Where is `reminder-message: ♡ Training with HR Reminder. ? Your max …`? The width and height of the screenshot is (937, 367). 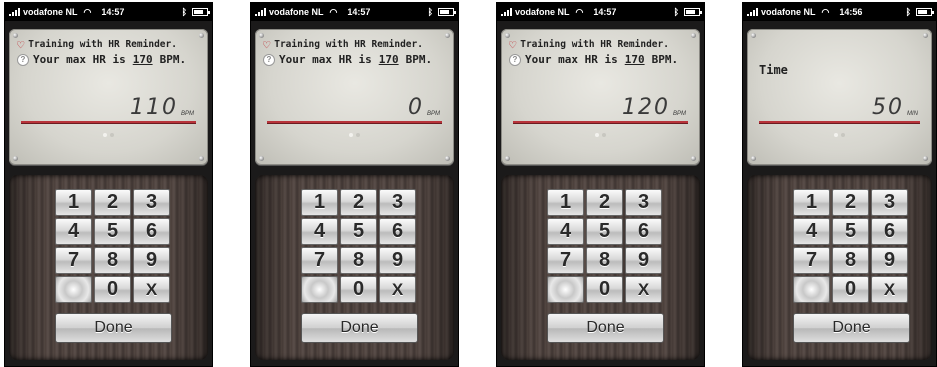 reminder-message: ♡ Training with HR Reminder. ? Your max … is located at coordinates (601, 52).